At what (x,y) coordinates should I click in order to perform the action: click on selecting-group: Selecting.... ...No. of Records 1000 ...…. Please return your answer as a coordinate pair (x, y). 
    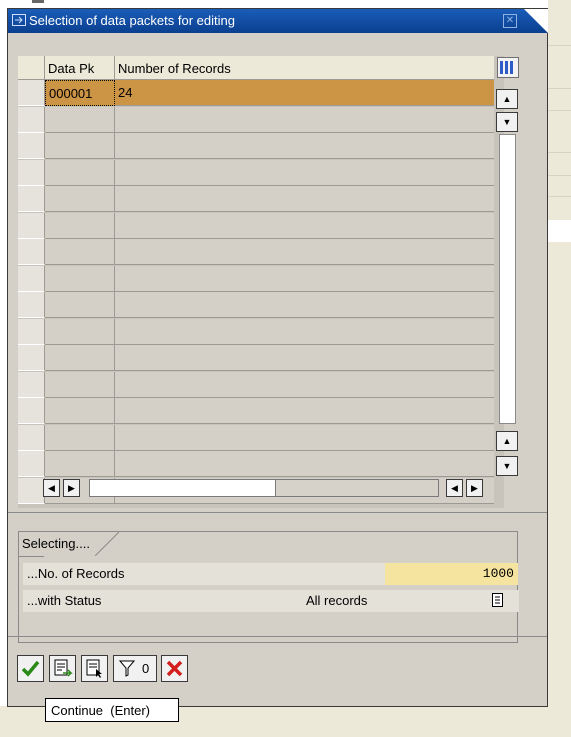
    Looking at the image, I should click on (268, 587).